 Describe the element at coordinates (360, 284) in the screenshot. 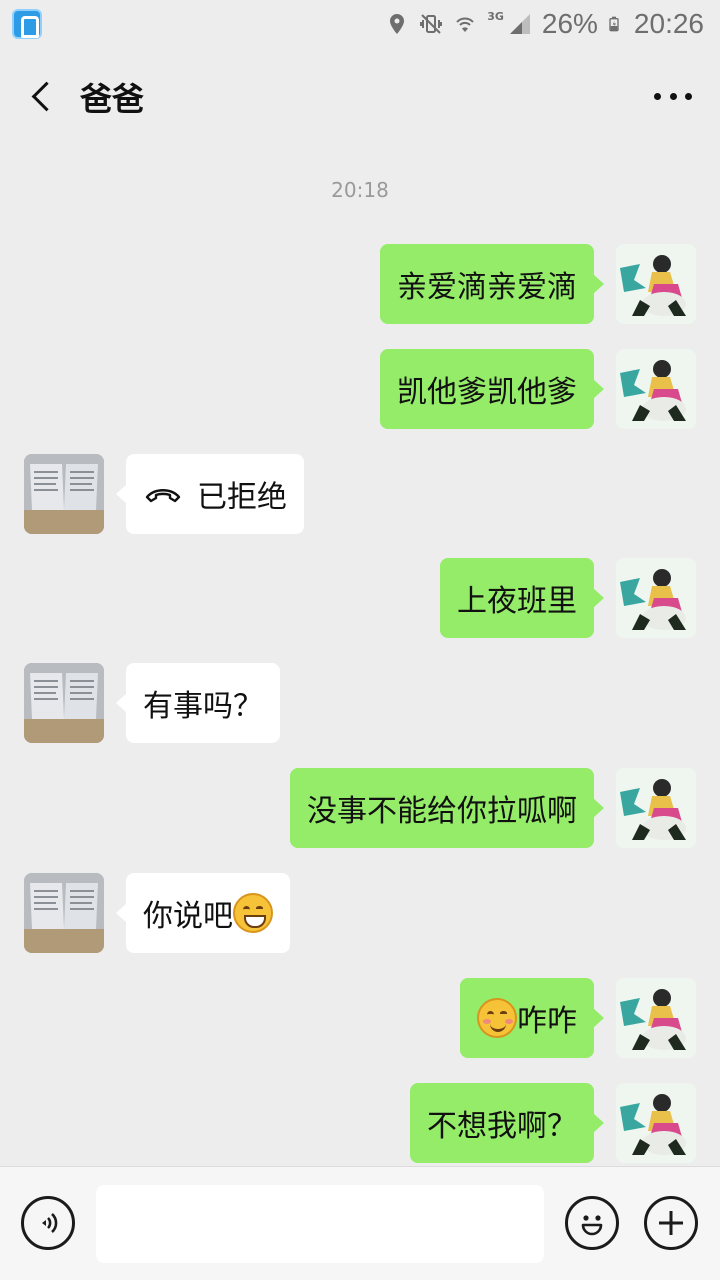

I see `message-row: 亲爱滴亲爱滴` at that location.